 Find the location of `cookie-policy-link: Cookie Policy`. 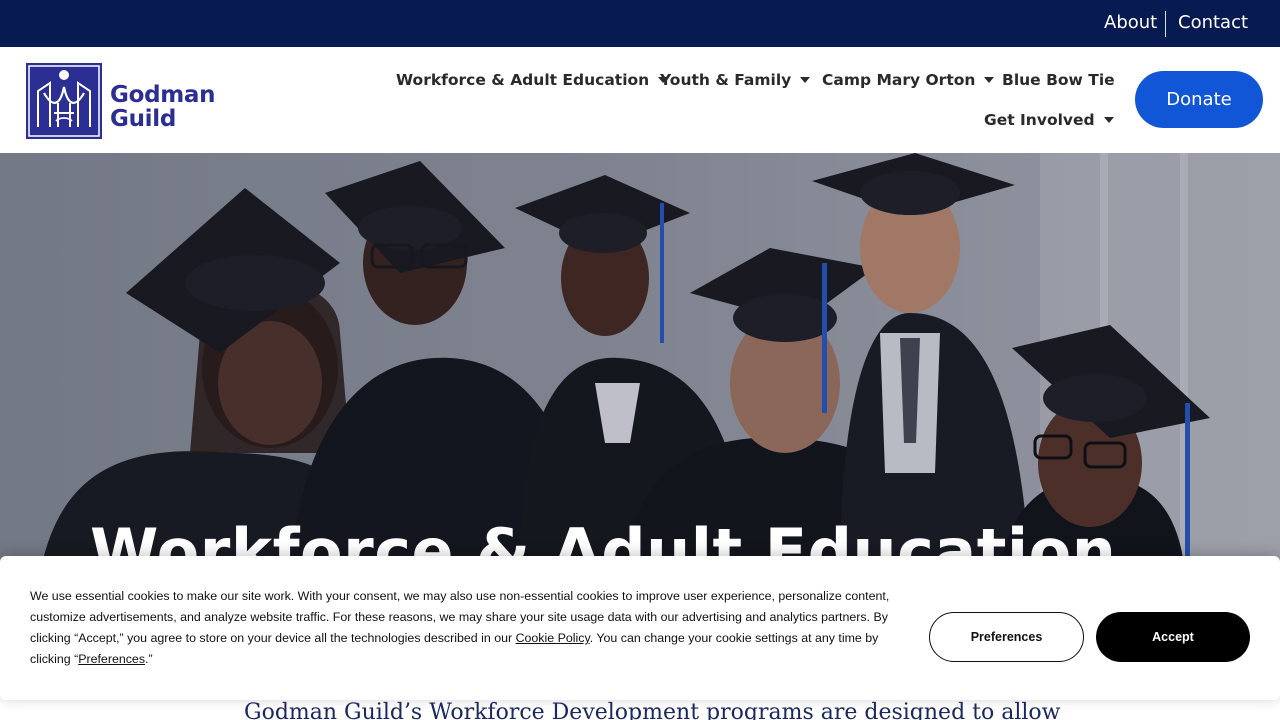

cookie-policy-link: Cookie Policy is located at coordinates (553, 638).